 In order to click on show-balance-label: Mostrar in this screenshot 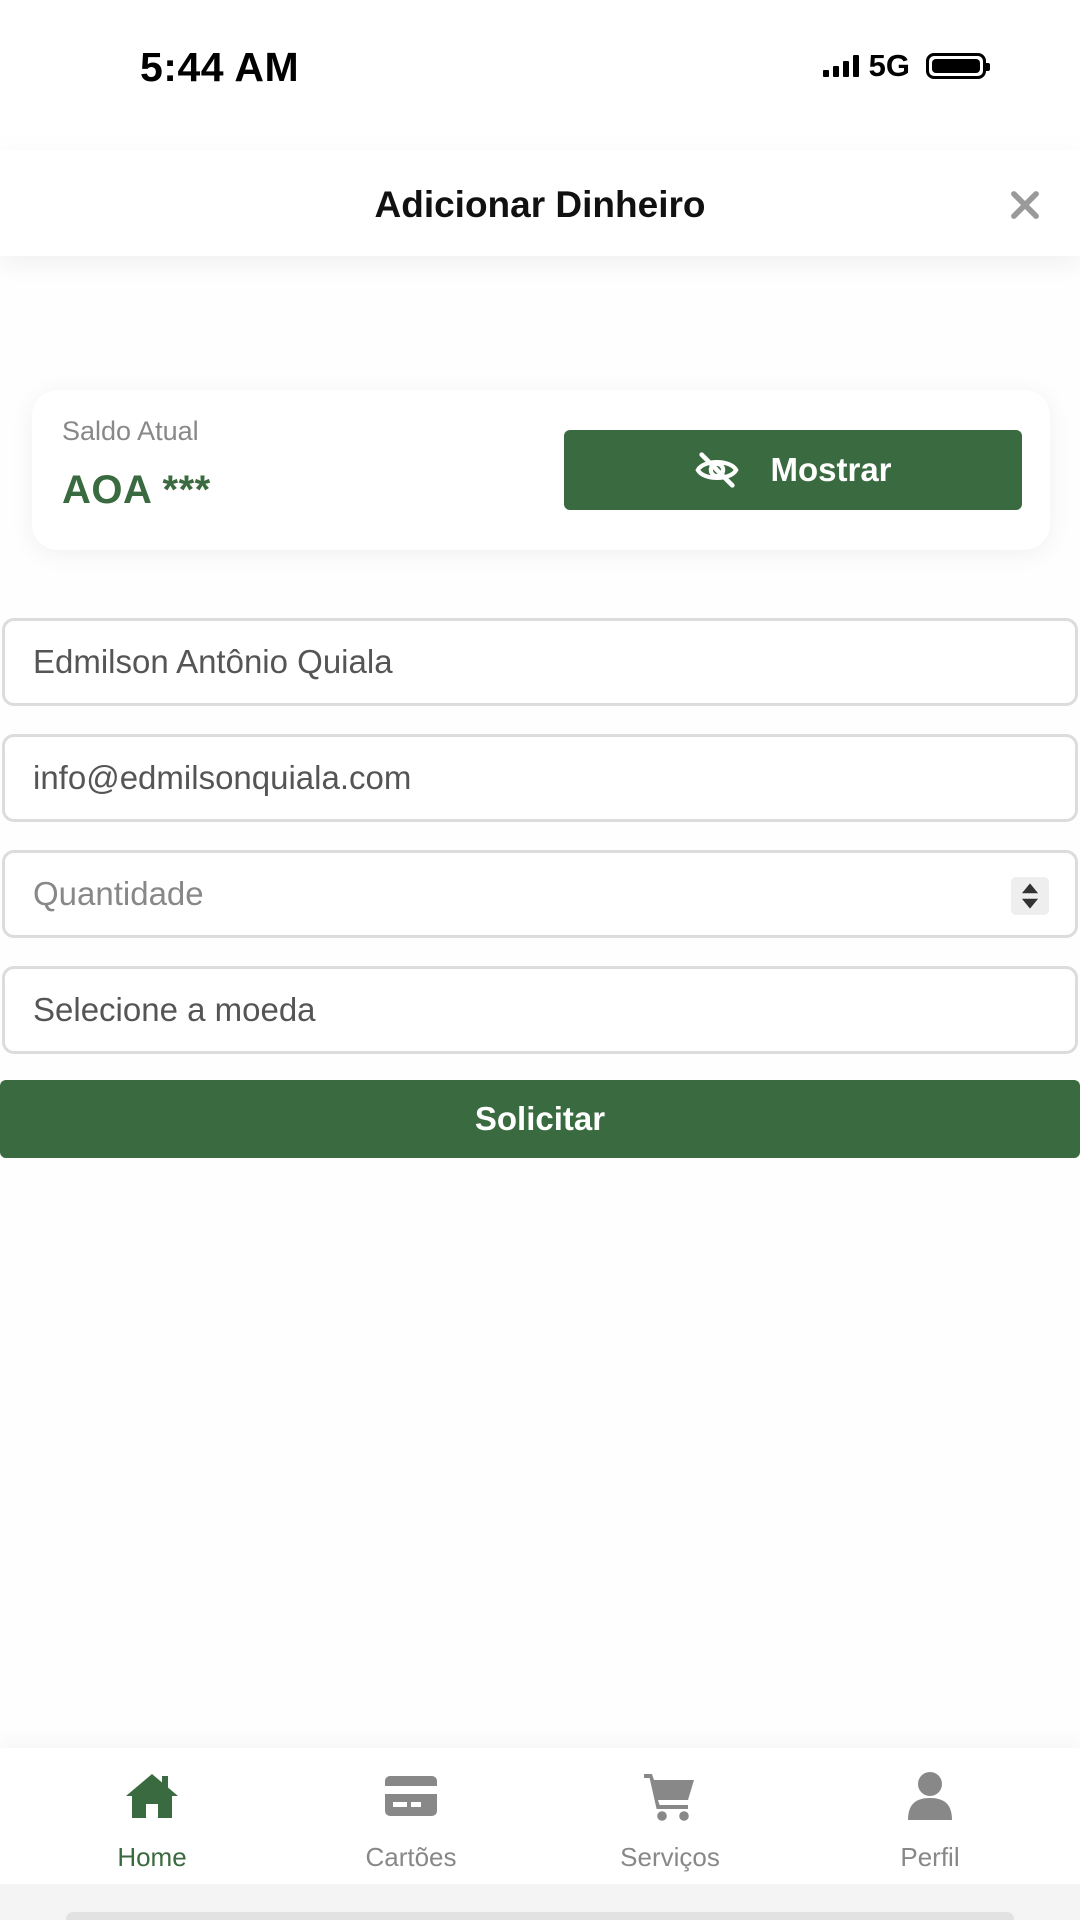, I will do `click(831, 469)`.